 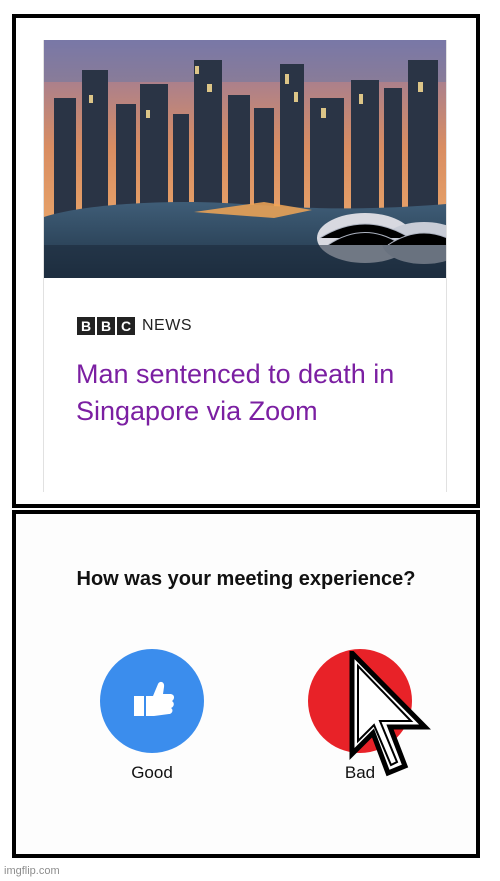 What do you see at coordinates (106, 326) in the screenshot?
I see `bbc-letter-b-2: B` at bounding box center [106, 326].